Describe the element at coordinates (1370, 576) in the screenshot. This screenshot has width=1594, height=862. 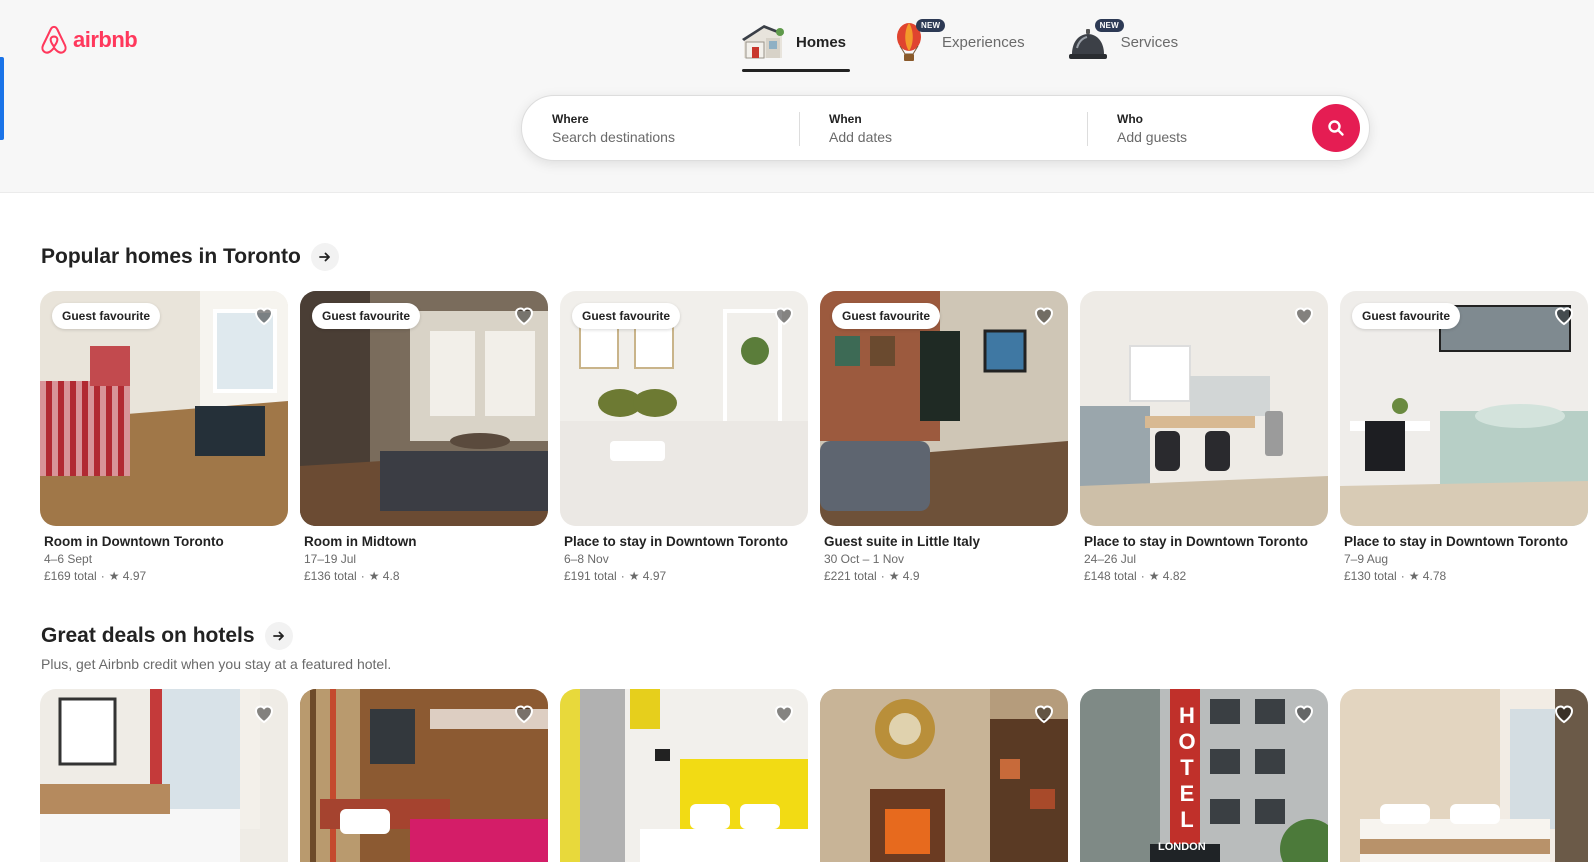
I see `listing-price: £130 total` at that location.